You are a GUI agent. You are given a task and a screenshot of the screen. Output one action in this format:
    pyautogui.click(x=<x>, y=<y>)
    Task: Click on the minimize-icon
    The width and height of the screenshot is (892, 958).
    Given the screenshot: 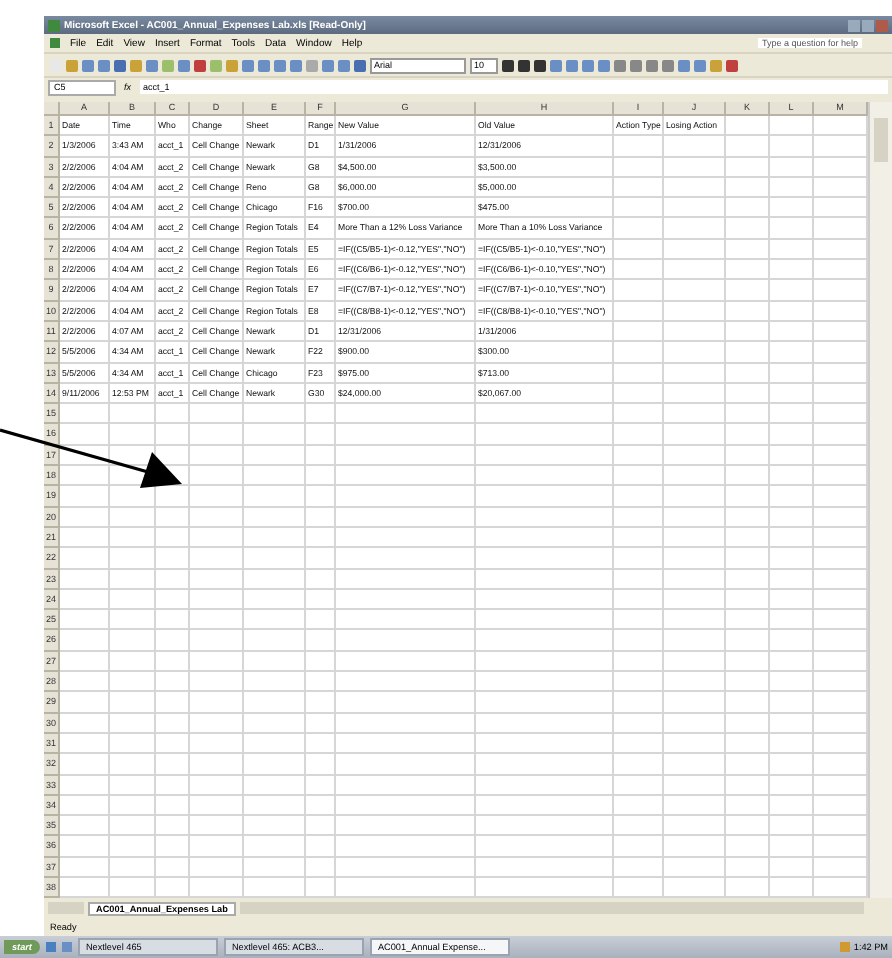 What is the action you would take?
    pyautogui.click(x=854, y=25)
    